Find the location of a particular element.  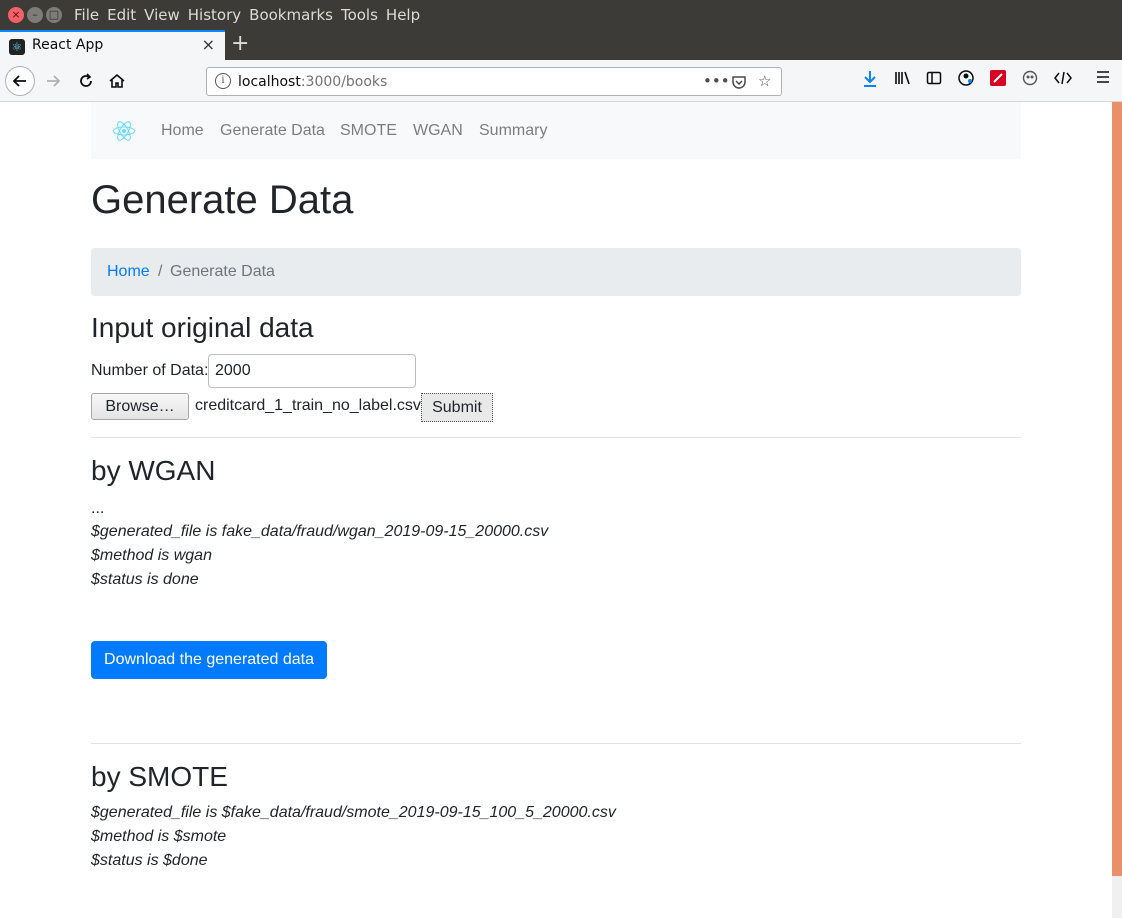

new-tab-icon: + is located at coordinates (240, 43).